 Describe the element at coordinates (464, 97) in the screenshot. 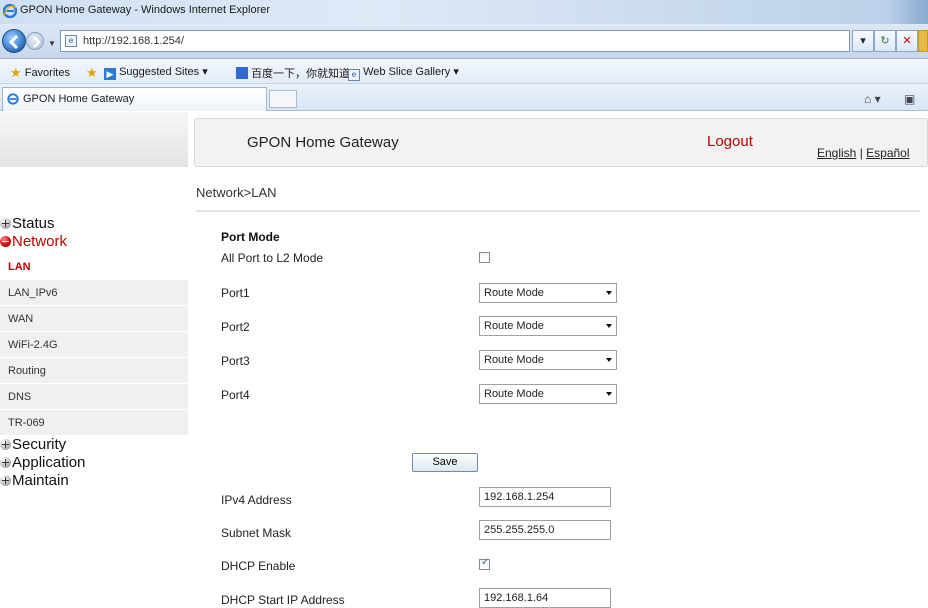

I see `tab-bar: GPON Home Gateway ⌂ ▾ ▣` at that location.